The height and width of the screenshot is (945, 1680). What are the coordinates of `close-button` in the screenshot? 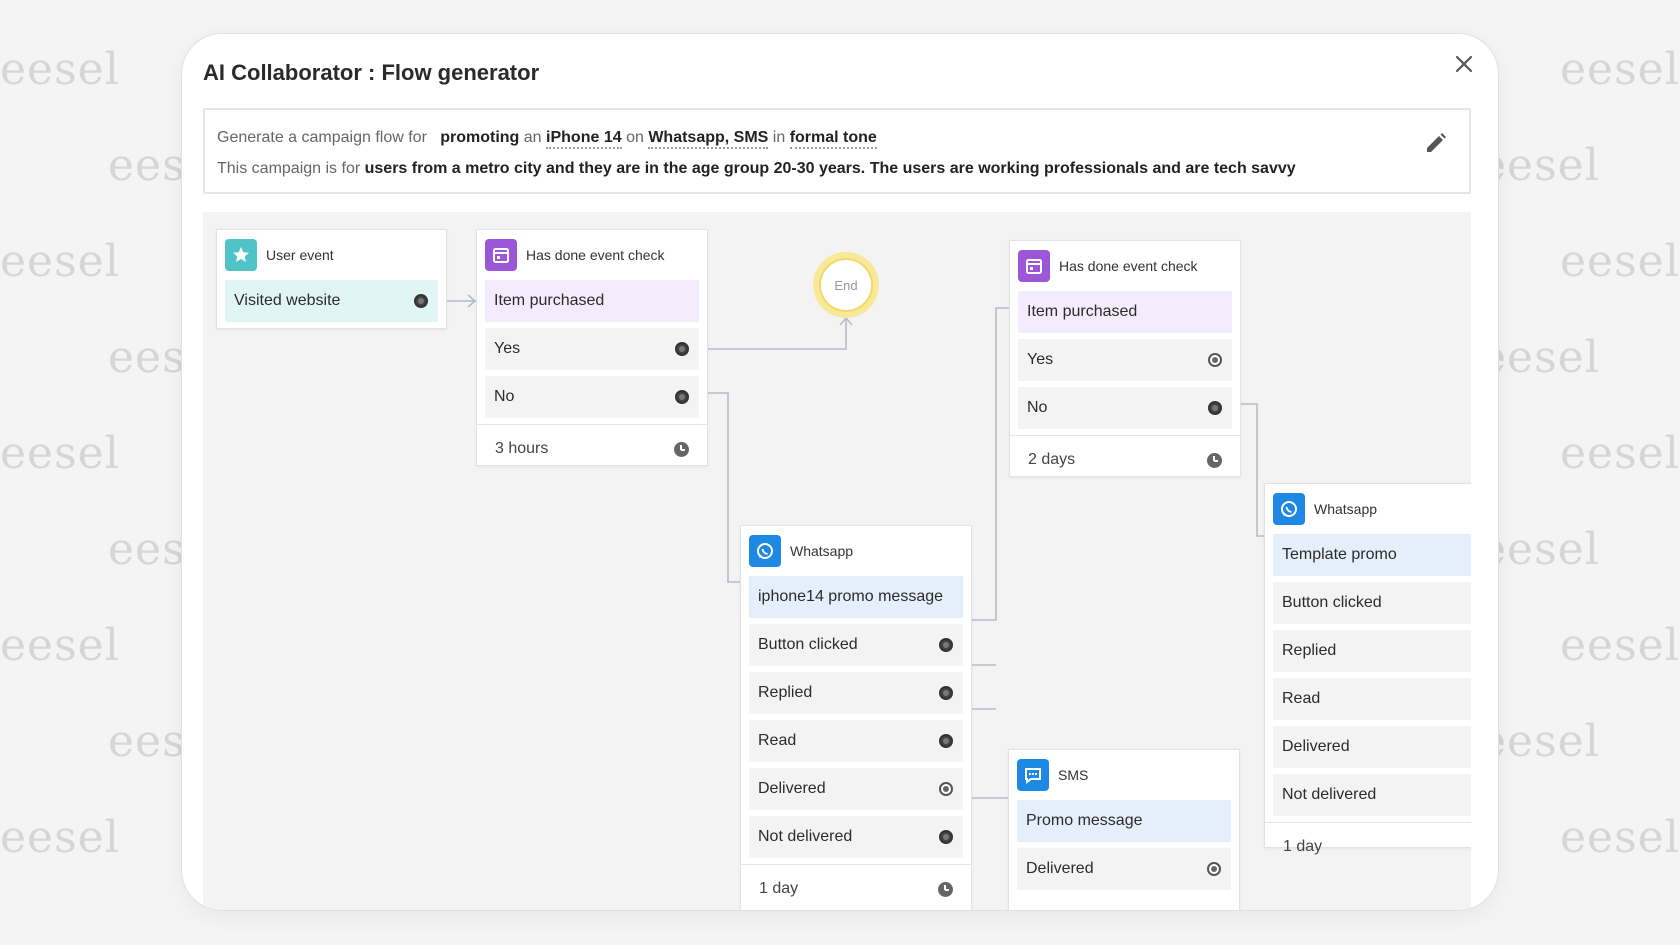 It's located at (1464, 64).